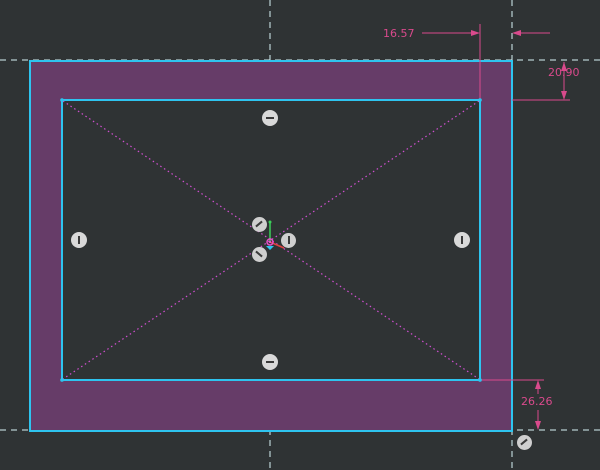 This screenshot has width=600, height=470. I want to click on dimension-label-bottom-height: 26.26, so click(537, 402).